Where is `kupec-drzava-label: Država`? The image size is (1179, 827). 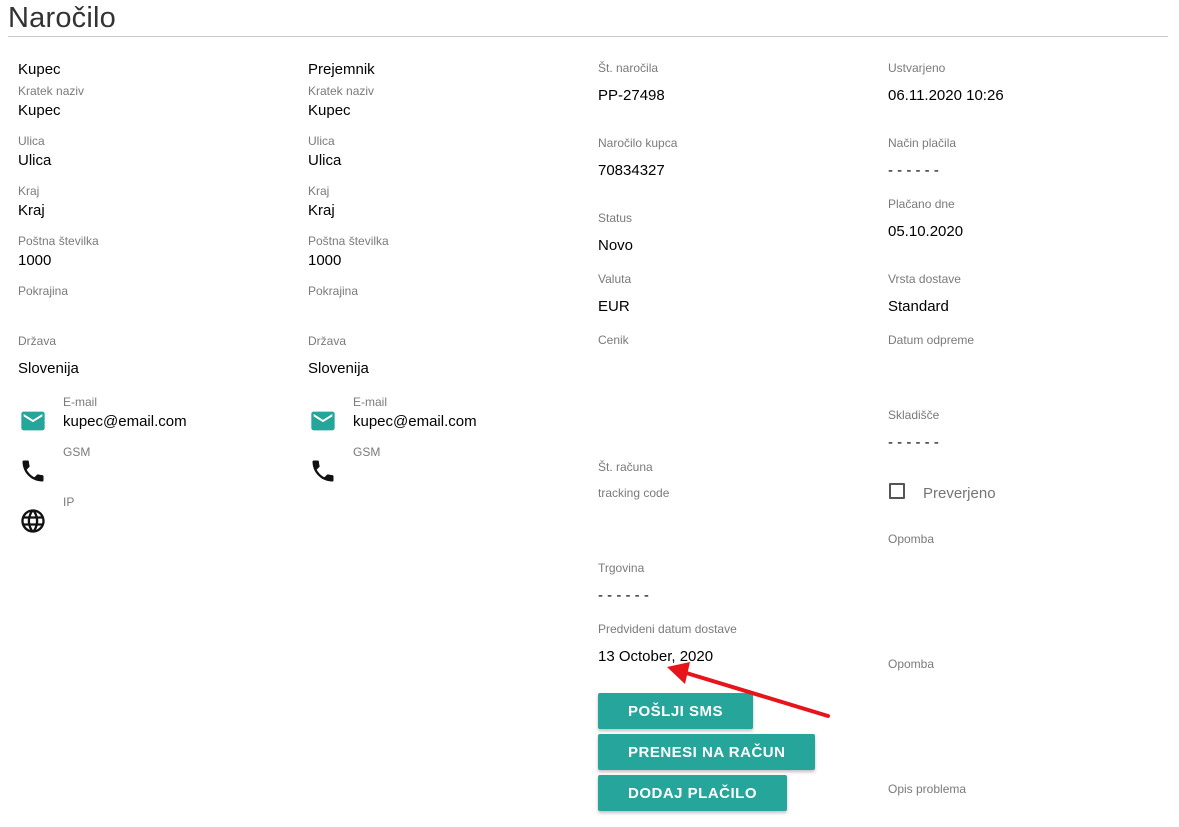
kupec-drzava-label: Država is located at coordinates (37, 341).